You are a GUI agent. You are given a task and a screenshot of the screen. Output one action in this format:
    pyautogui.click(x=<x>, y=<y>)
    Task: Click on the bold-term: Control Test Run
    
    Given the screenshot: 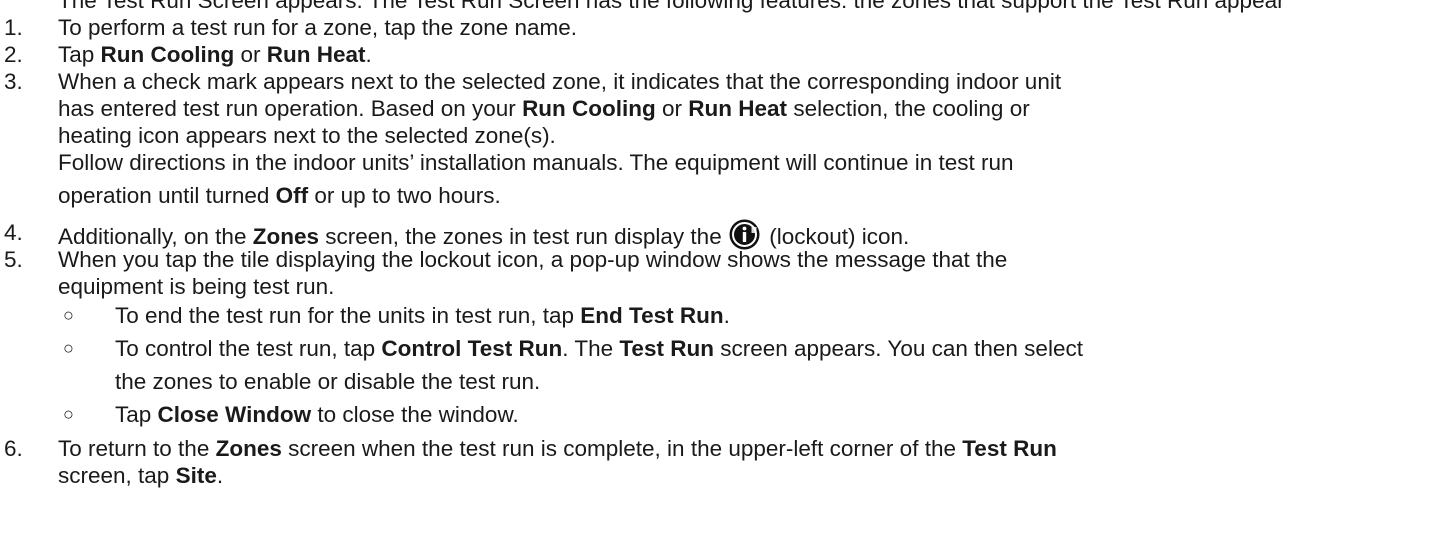 What is the action you would take?
    pyautogui.click(x=472, y=348)
    